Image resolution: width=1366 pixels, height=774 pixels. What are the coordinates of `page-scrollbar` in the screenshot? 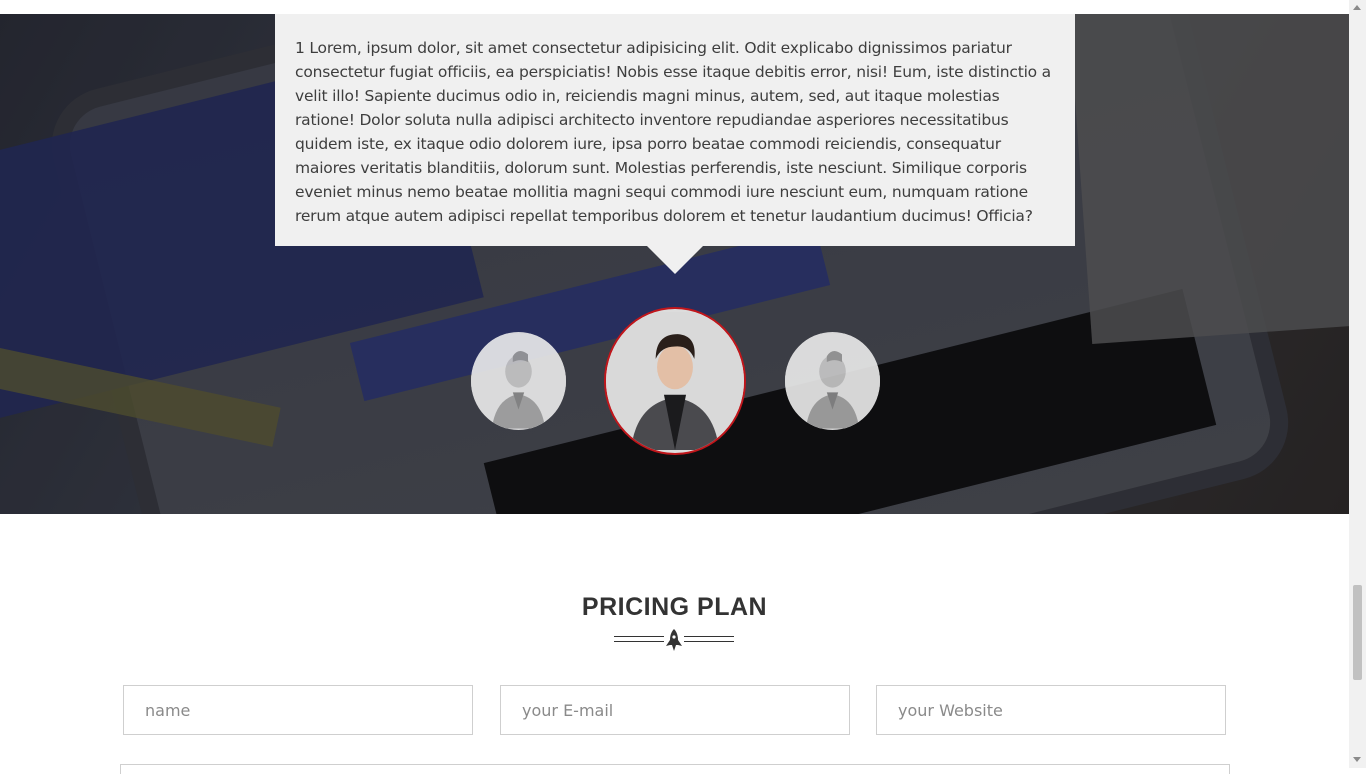 It's located at (1357, 384).